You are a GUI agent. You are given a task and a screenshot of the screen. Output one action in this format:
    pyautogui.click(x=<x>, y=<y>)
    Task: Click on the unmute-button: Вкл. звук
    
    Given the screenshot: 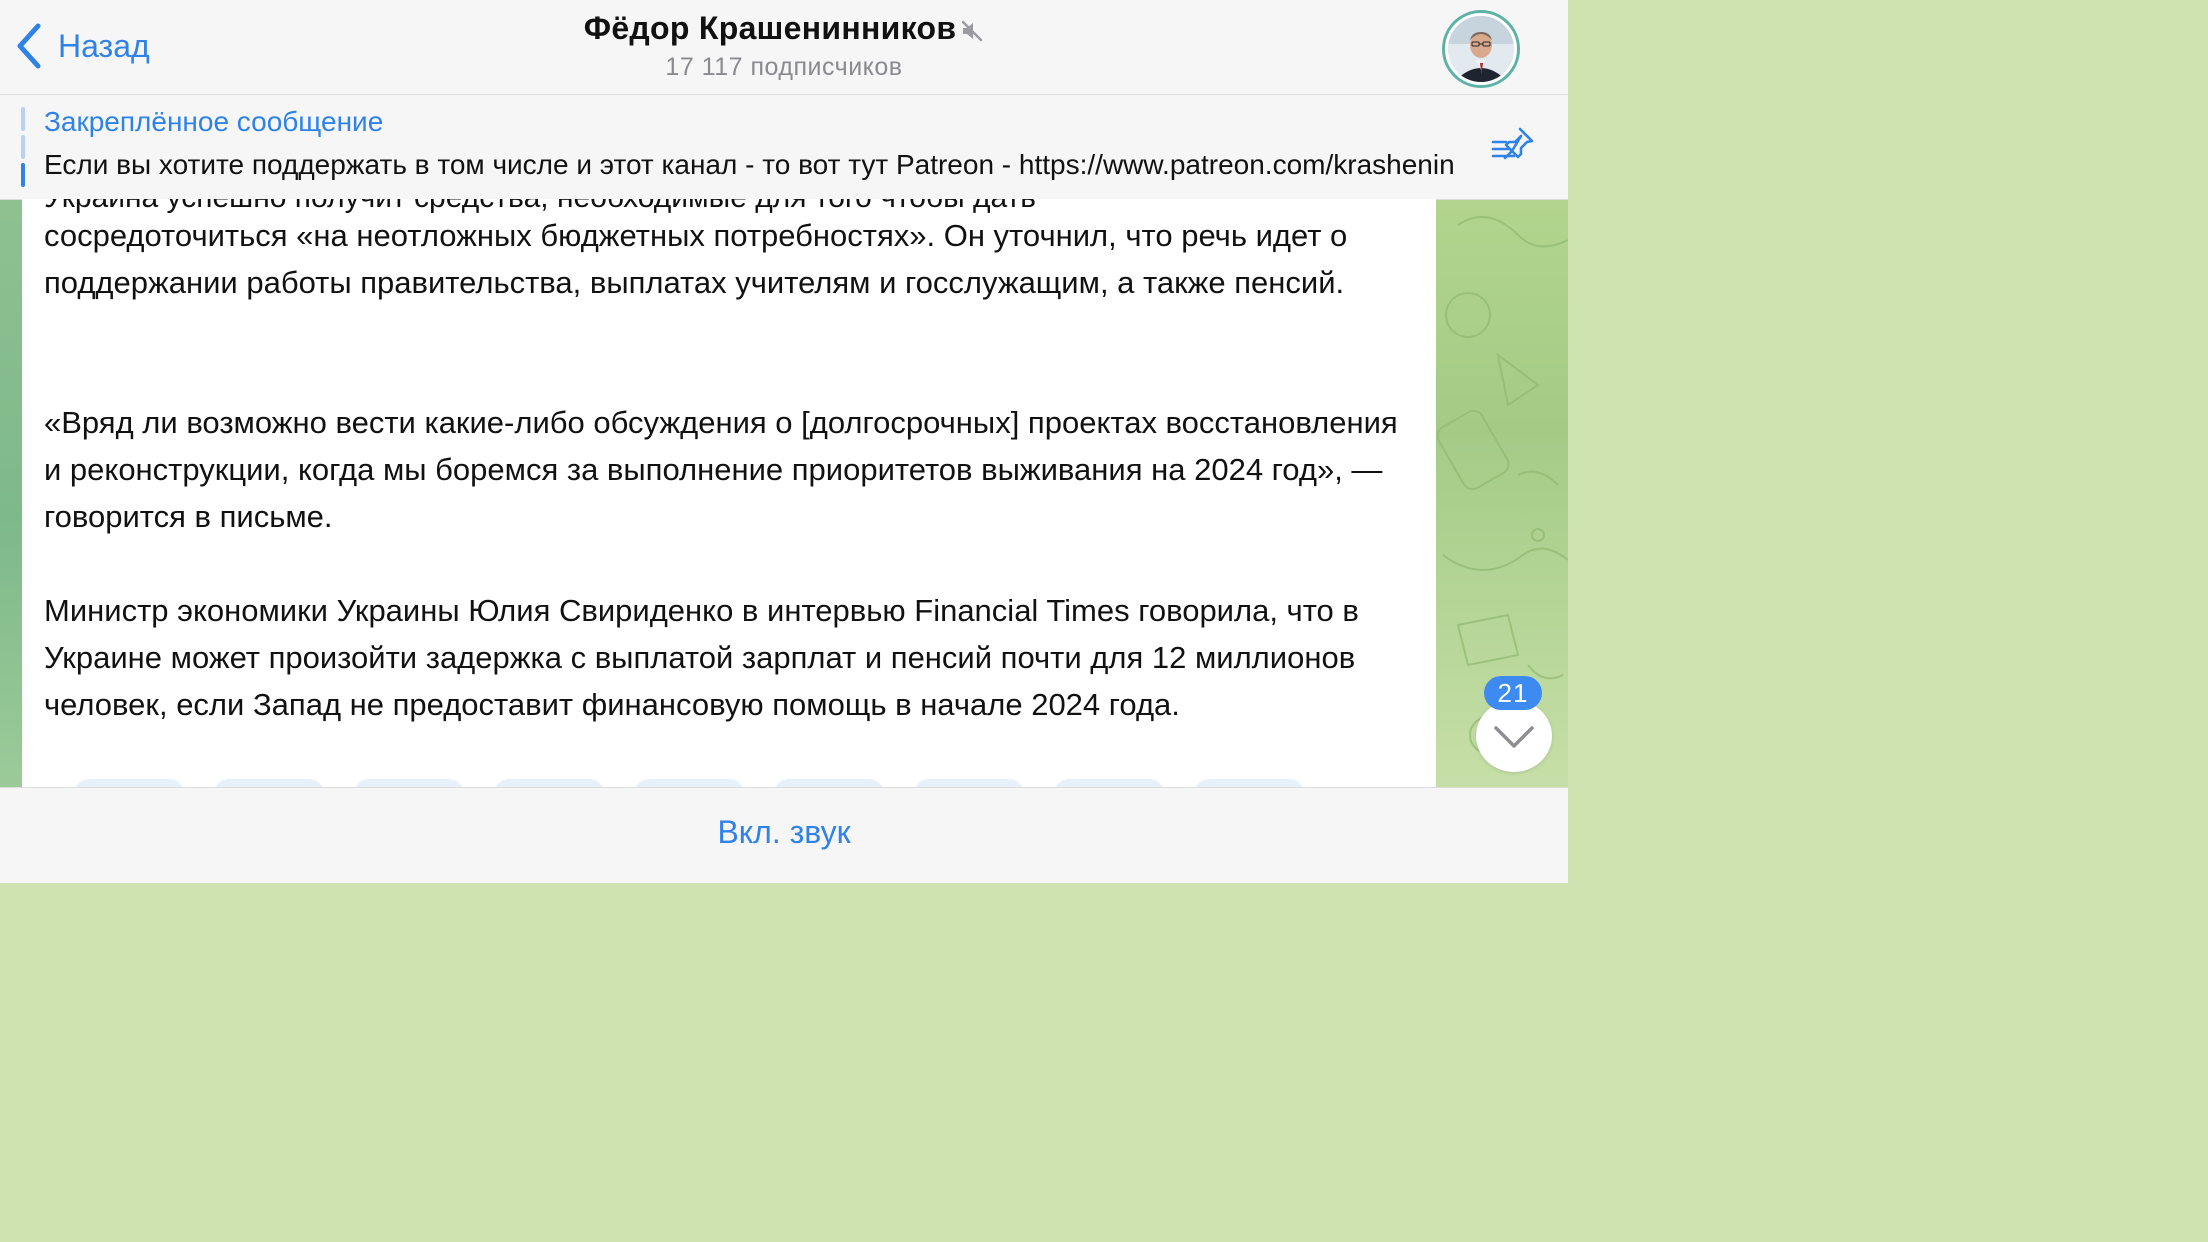 What is the action you would take?
    pyautogui.click(x=784, y=832)
    